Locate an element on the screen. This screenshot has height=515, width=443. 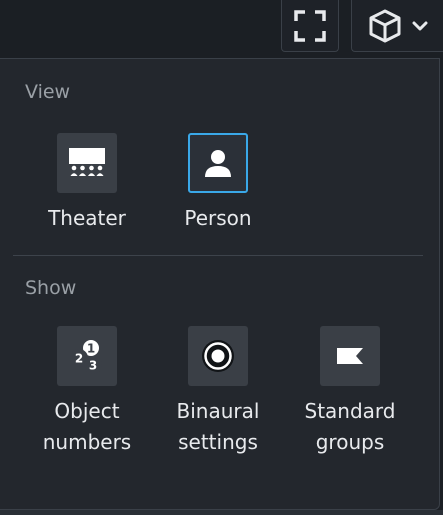
show-section-title: Show is located at coordinates (51, 288).